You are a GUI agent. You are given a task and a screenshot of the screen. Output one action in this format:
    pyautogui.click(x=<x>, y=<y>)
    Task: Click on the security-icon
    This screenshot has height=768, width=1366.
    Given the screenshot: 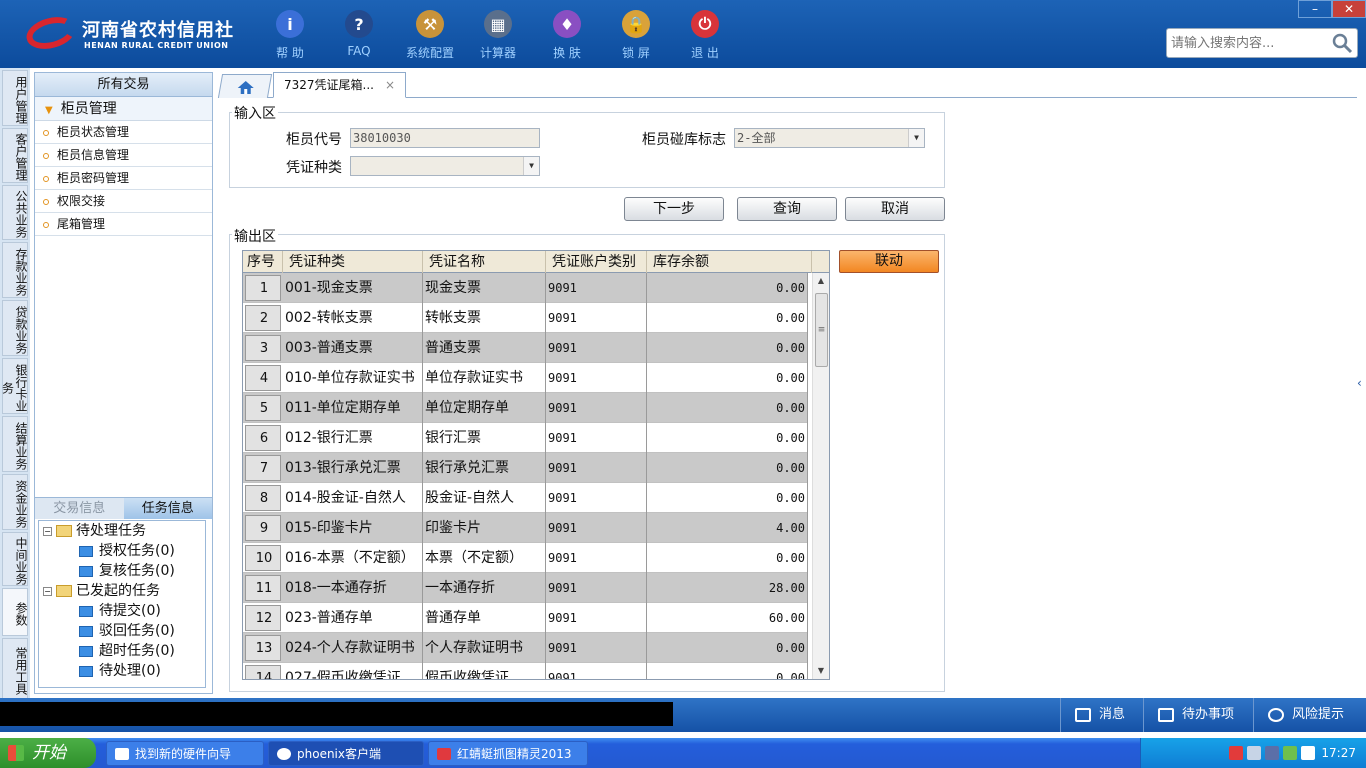 What is the action you would take?
    pyautogui.click(x=1290, y=753)
    